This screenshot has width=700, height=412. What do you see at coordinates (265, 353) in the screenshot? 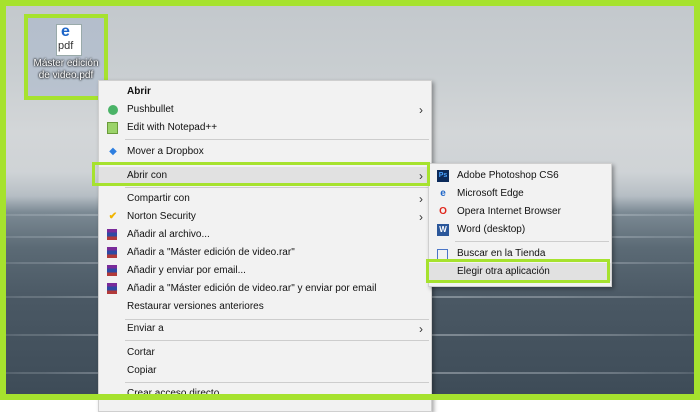
I see `menu-item-cortar: Cortar` at bounding box center [265, 353].